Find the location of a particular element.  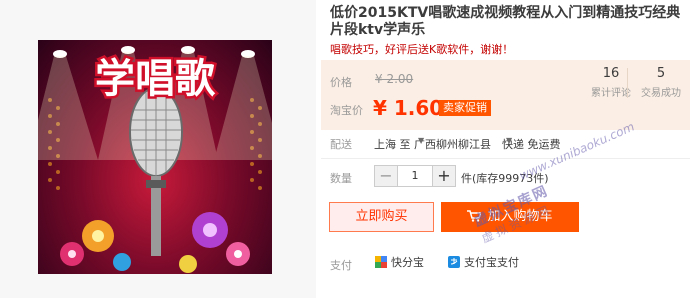

original-price: ¥ 2.00 is located at coordinates (394, 79).